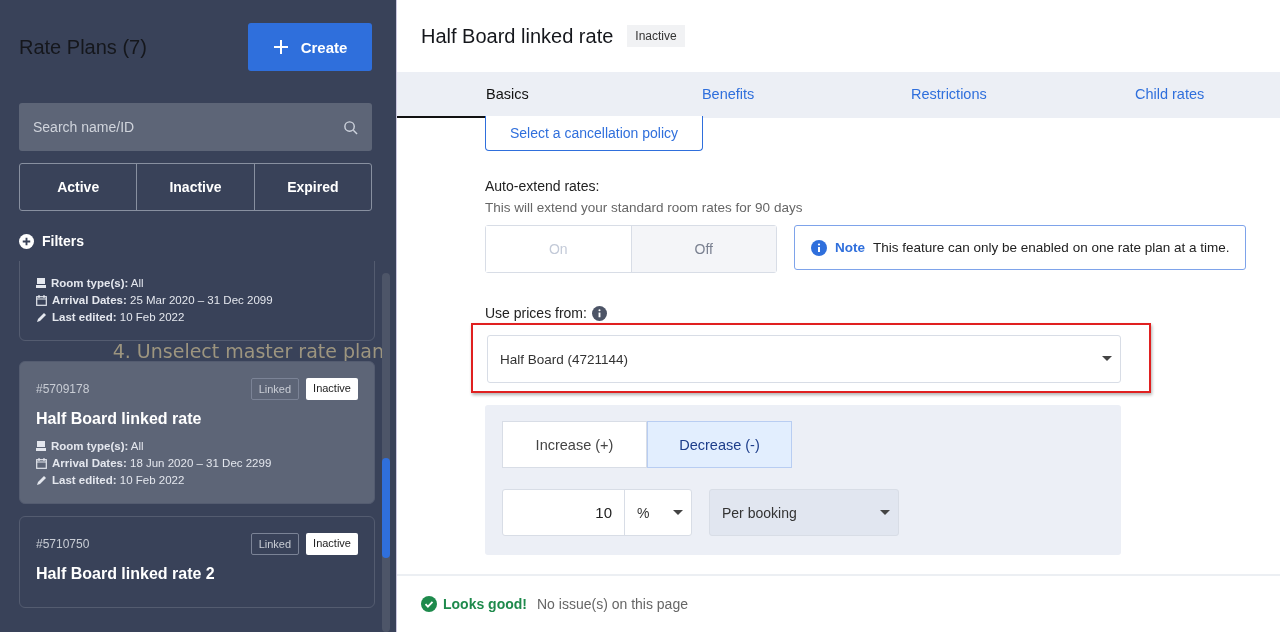  What do you see at coordinates (574, 444) in the screenshot?
I see `toggle-option: Increase (+)` at bounding box center [574, 444].